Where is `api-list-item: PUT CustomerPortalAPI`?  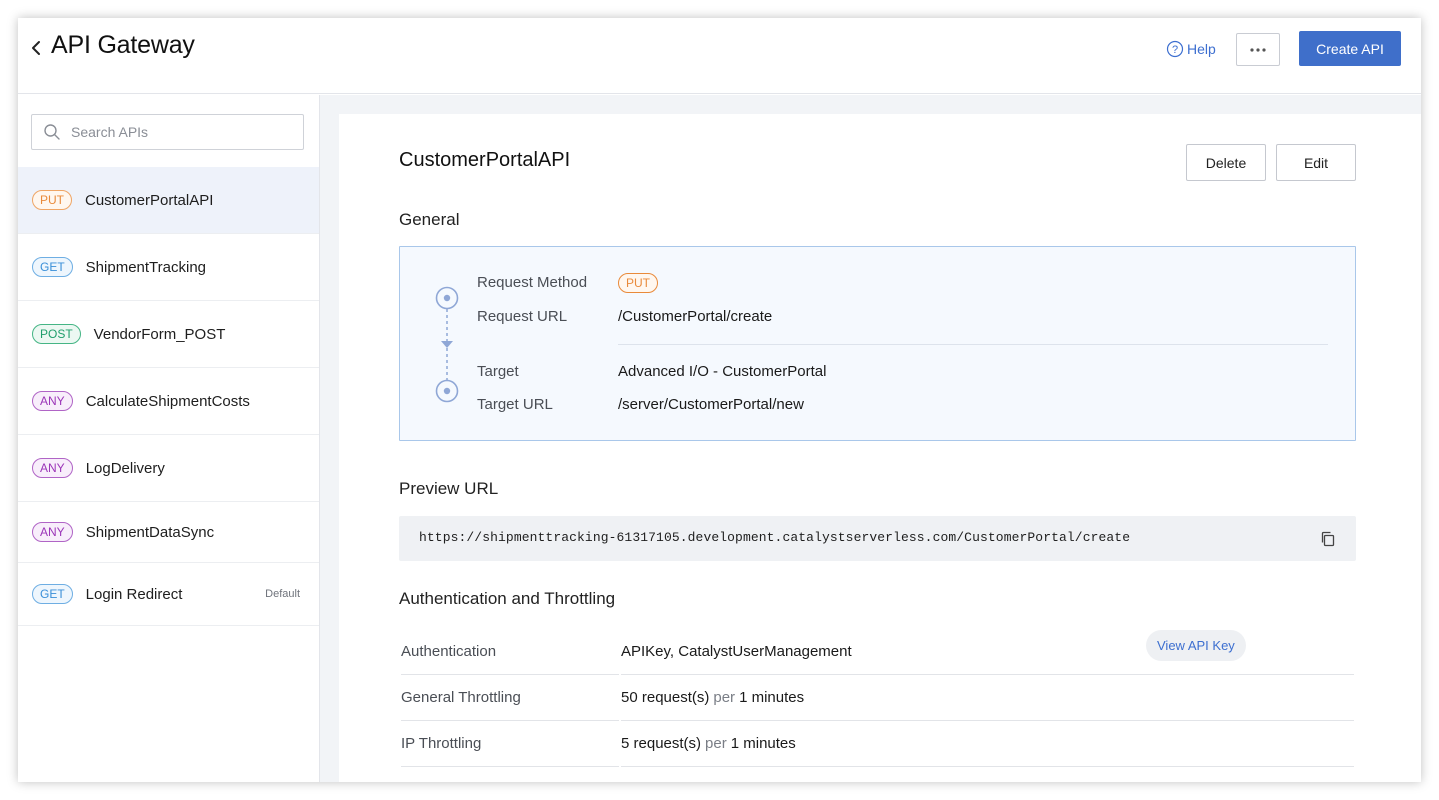
api-list-item: PUT CustomerPortalAPI is located at coordinates (168, 200).